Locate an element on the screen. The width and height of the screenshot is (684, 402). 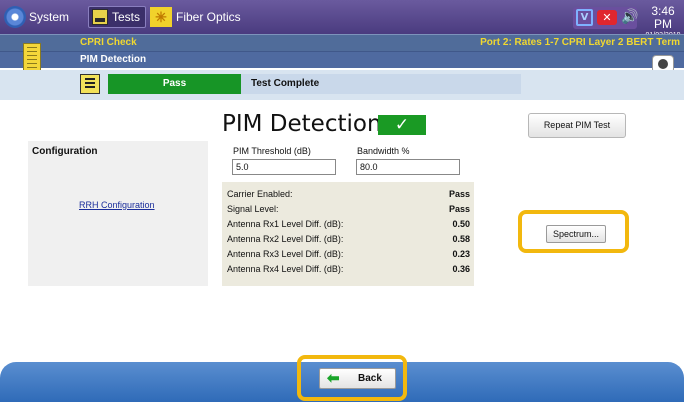
fiber-optics-icon: ✳ is located at coordinates (161, 17).